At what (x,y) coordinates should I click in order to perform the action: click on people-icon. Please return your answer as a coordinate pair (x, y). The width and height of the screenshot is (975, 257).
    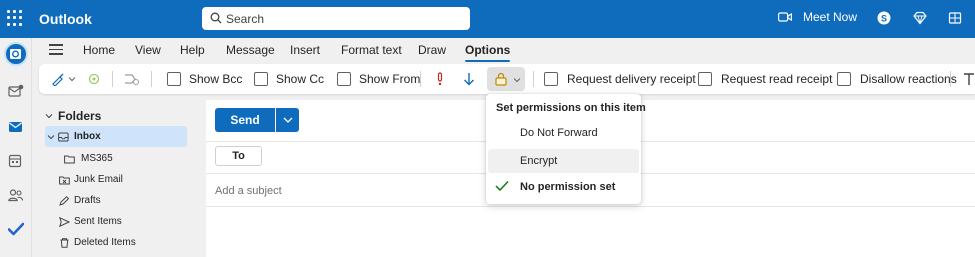
    Looking at the image, I should click on (16, 195).